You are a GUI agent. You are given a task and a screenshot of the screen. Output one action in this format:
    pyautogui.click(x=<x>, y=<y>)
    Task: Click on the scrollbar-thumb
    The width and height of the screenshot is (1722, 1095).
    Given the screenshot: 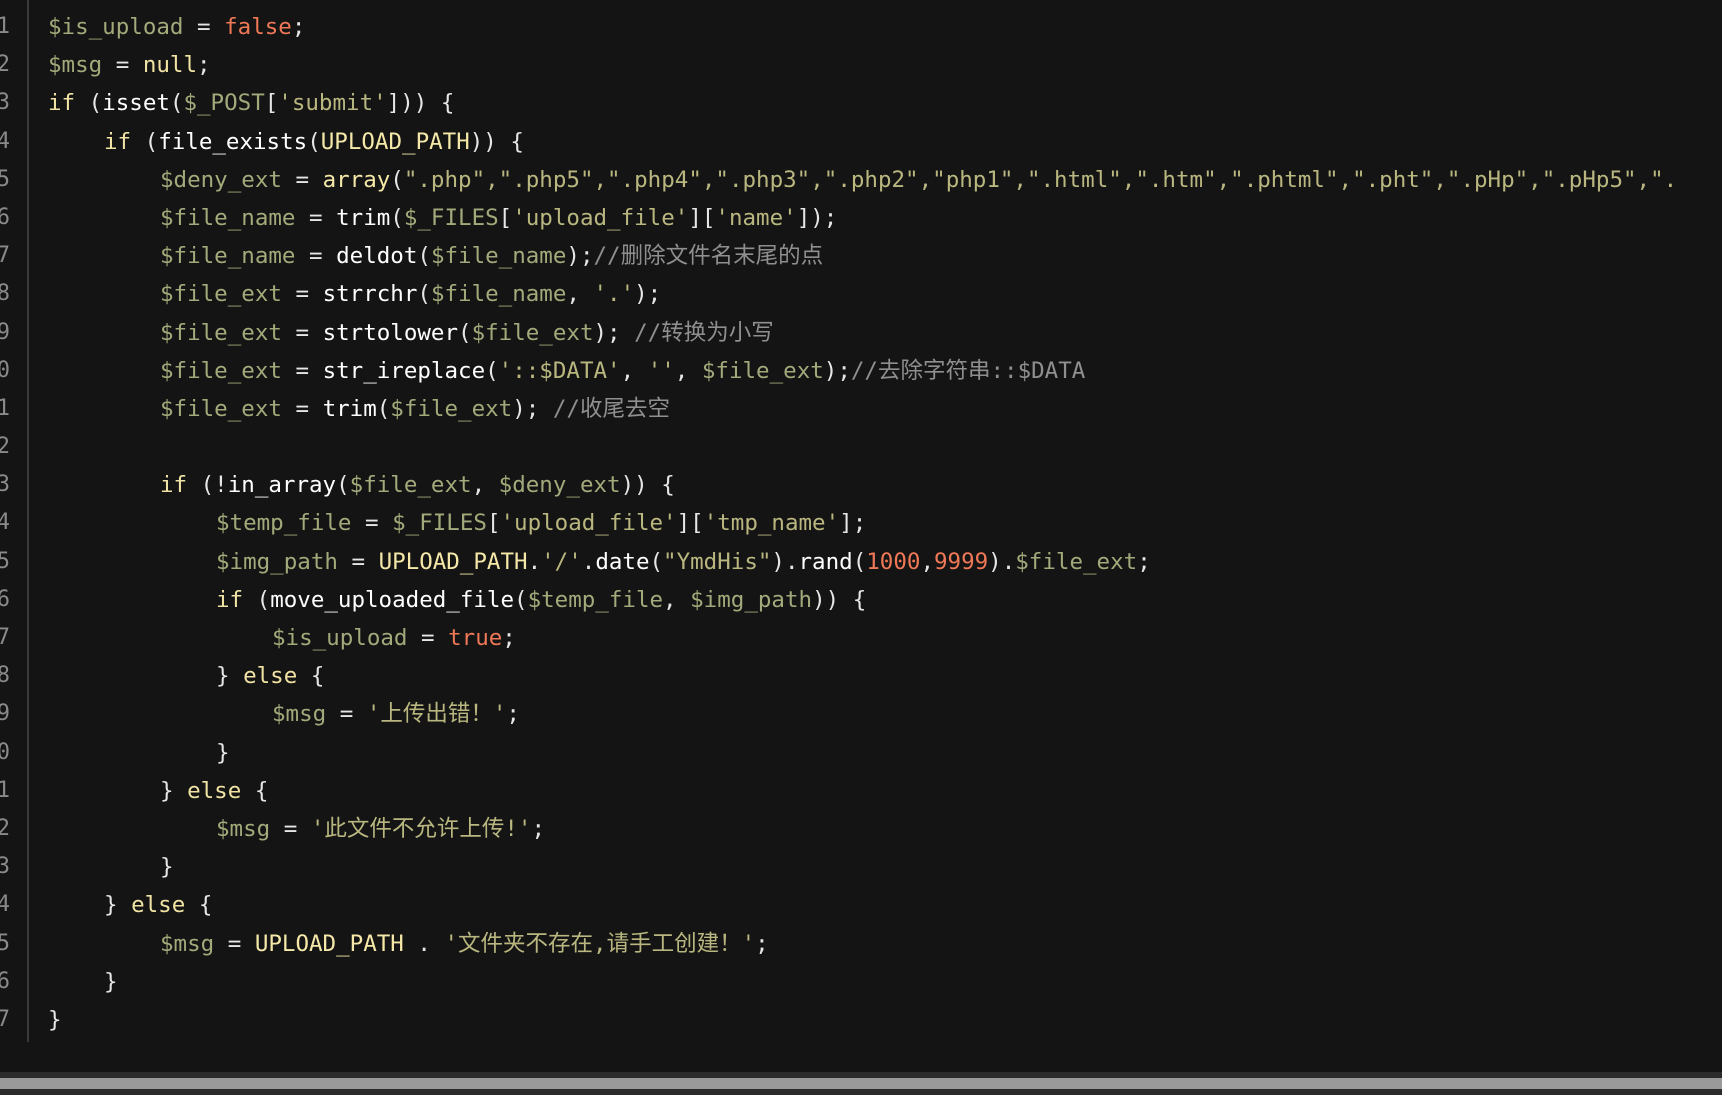 What is the action you would take?
    pyautogui.click(x=861, y=1083)
    